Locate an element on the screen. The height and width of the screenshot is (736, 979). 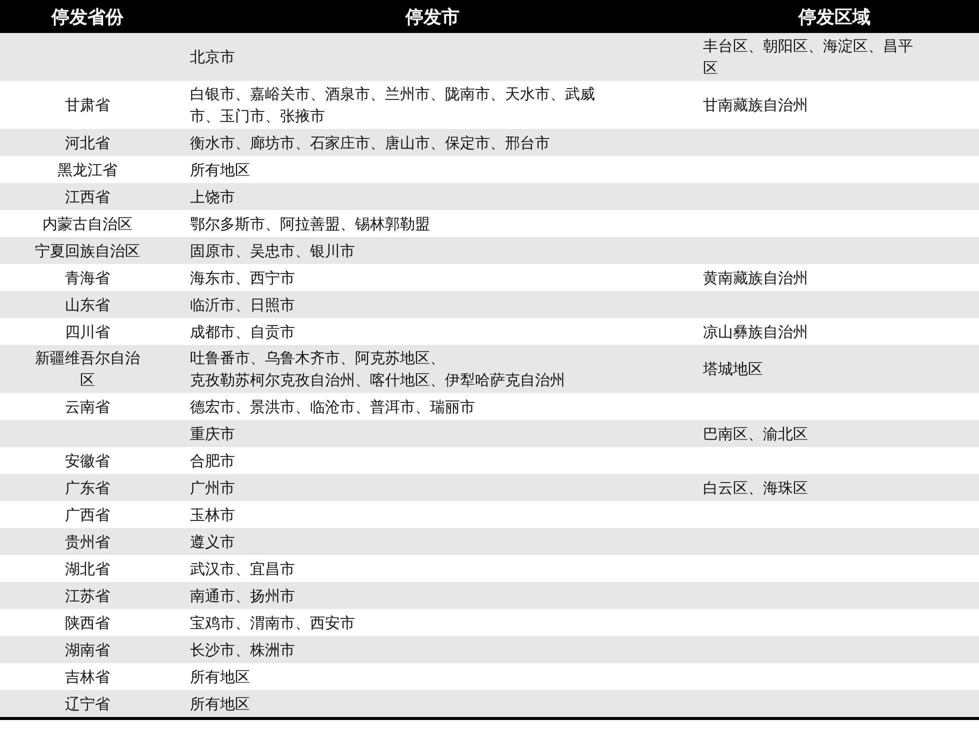
city-cell-text: 玉林市 is located at coordinates (212, 515).